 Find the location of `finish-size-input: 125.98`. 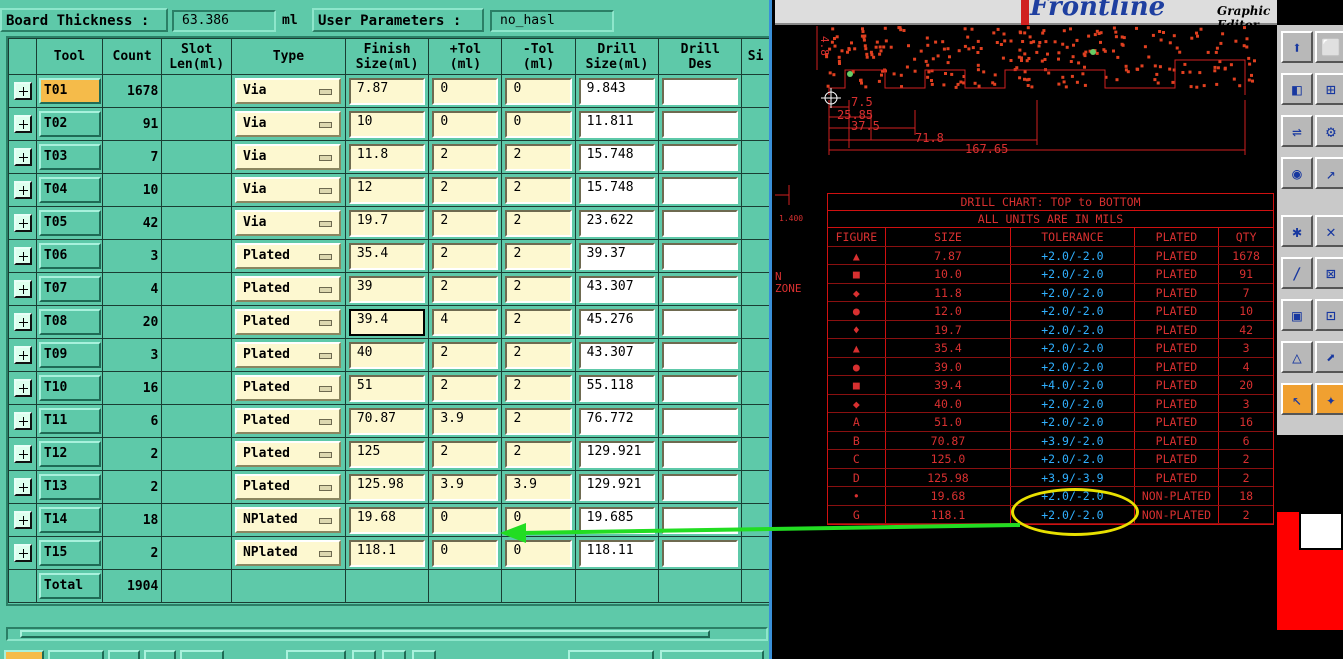

finish-size-input: 125.98 is located at coordinates (387, 487).